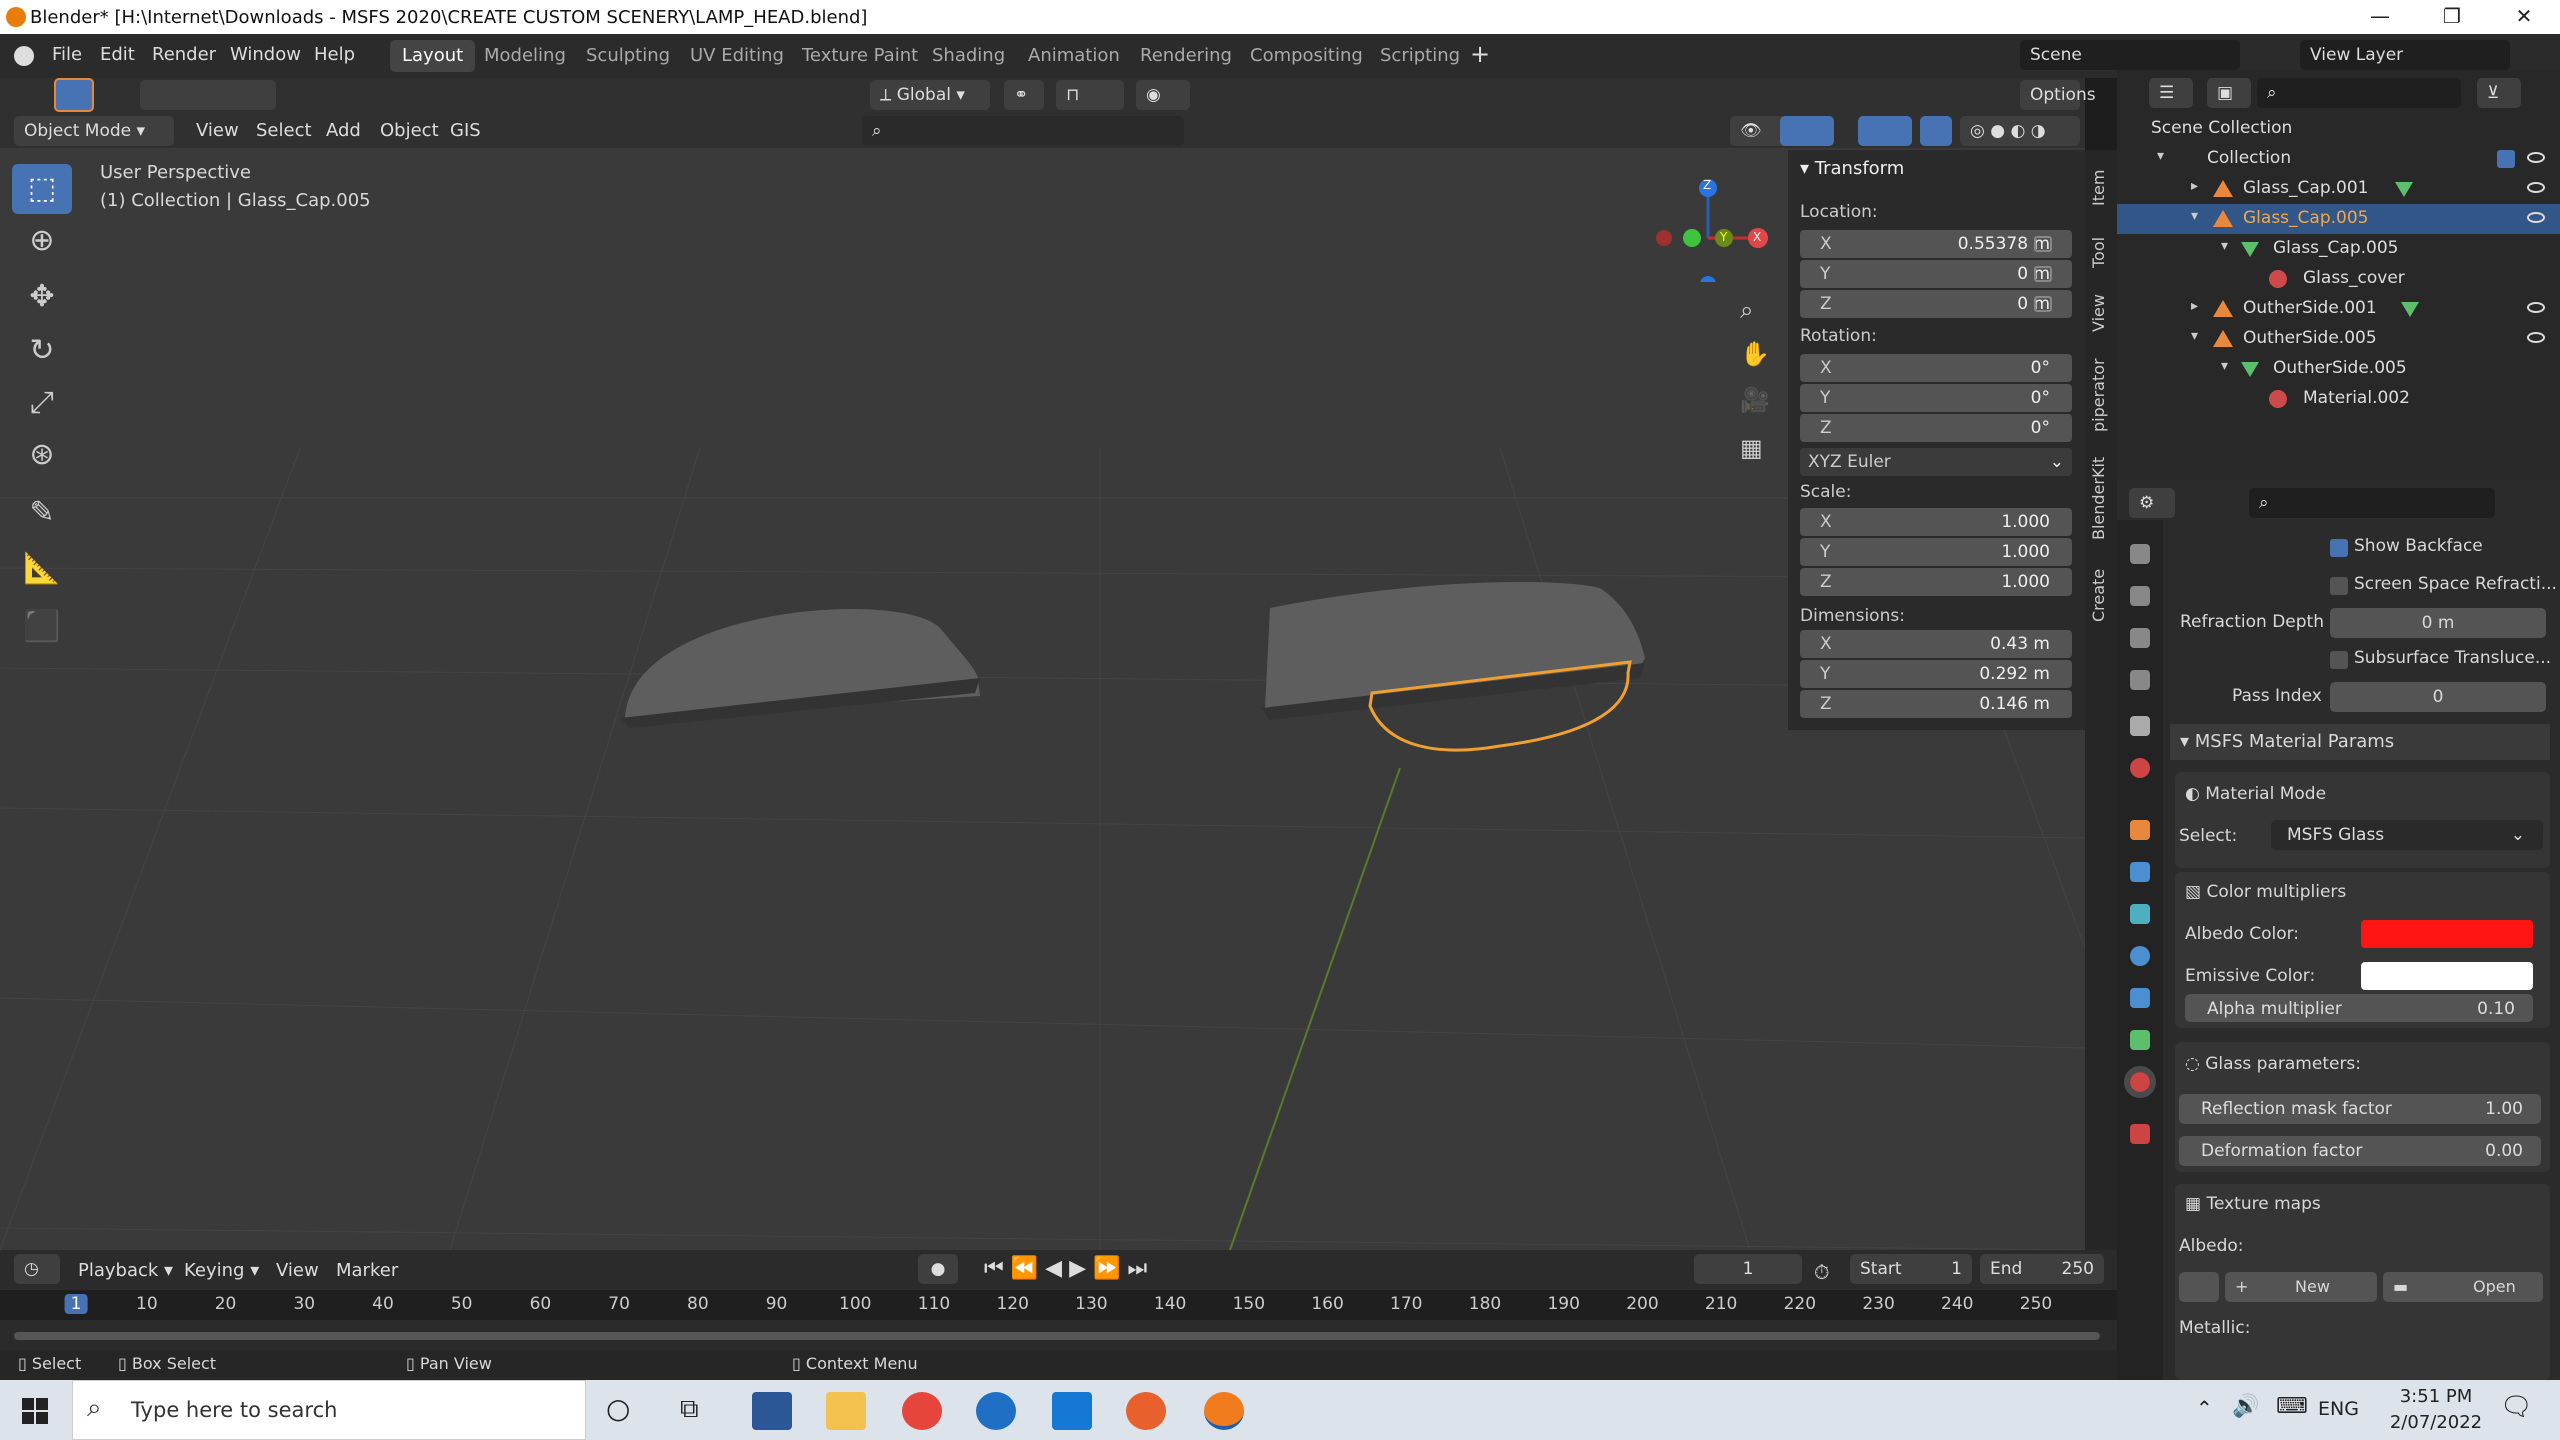  What do you see at coordinates (2338, 249) in the screenshot?
I see `outliner-mesh-glass-cap-005: ▾ Glass_Cap.005` at bounding box center [2338, 249].